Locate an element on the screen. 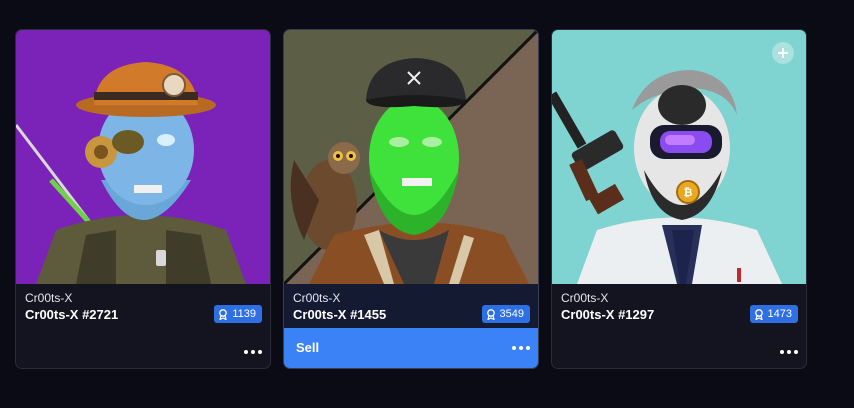 This screenshot has height=408, width=854. token-name: Cr00ts-X #1297 is located at coordinates (607, 314).